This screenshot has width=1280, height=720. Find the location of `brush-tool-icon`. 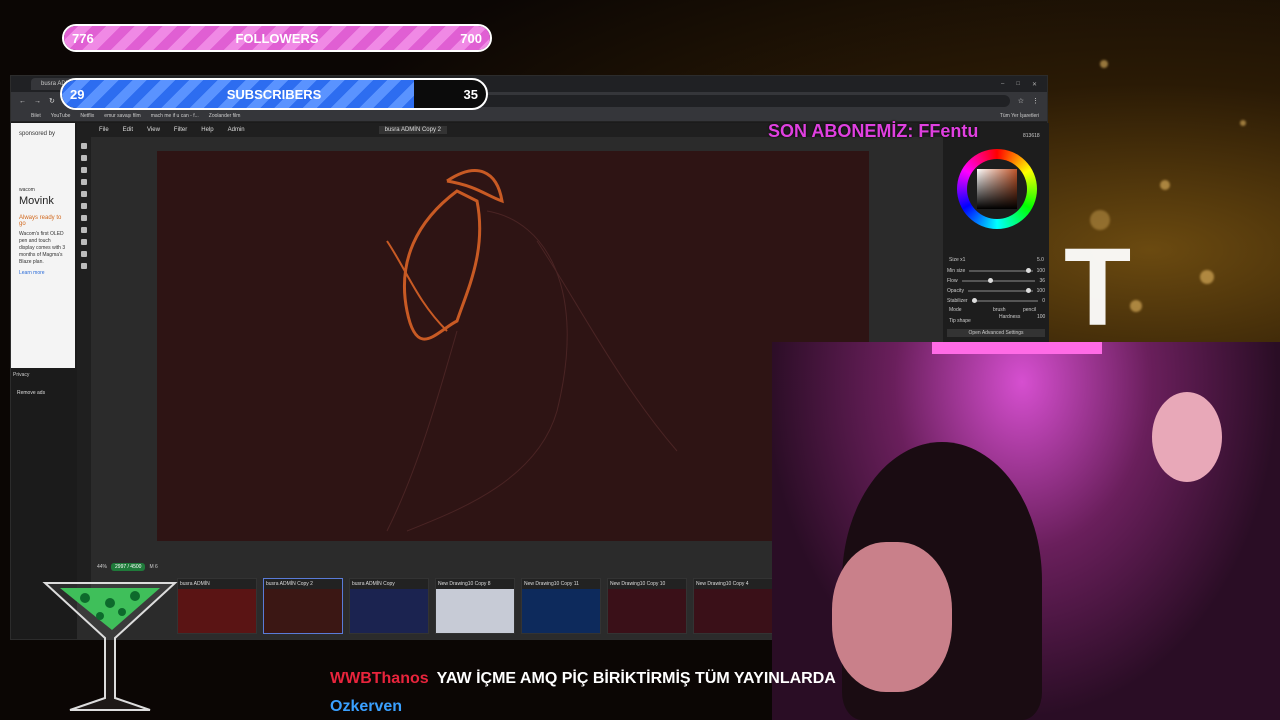

brush-tool-icon is located at coordinates (84, 146).